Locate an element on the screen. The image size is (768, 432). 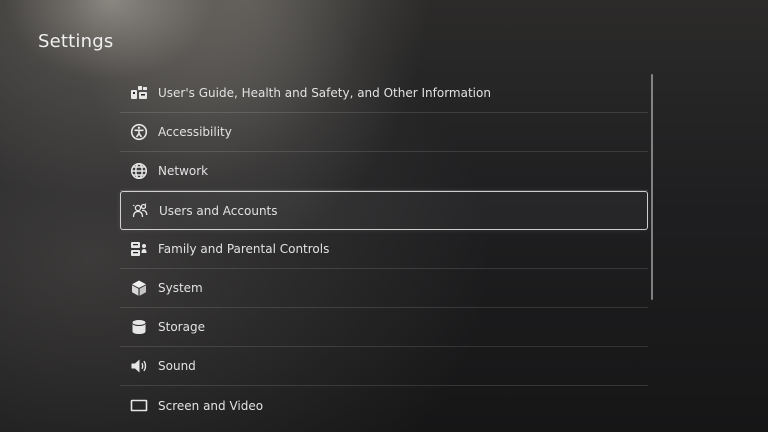
menu-item-sound: Sound is located at coordinates (384, 366).